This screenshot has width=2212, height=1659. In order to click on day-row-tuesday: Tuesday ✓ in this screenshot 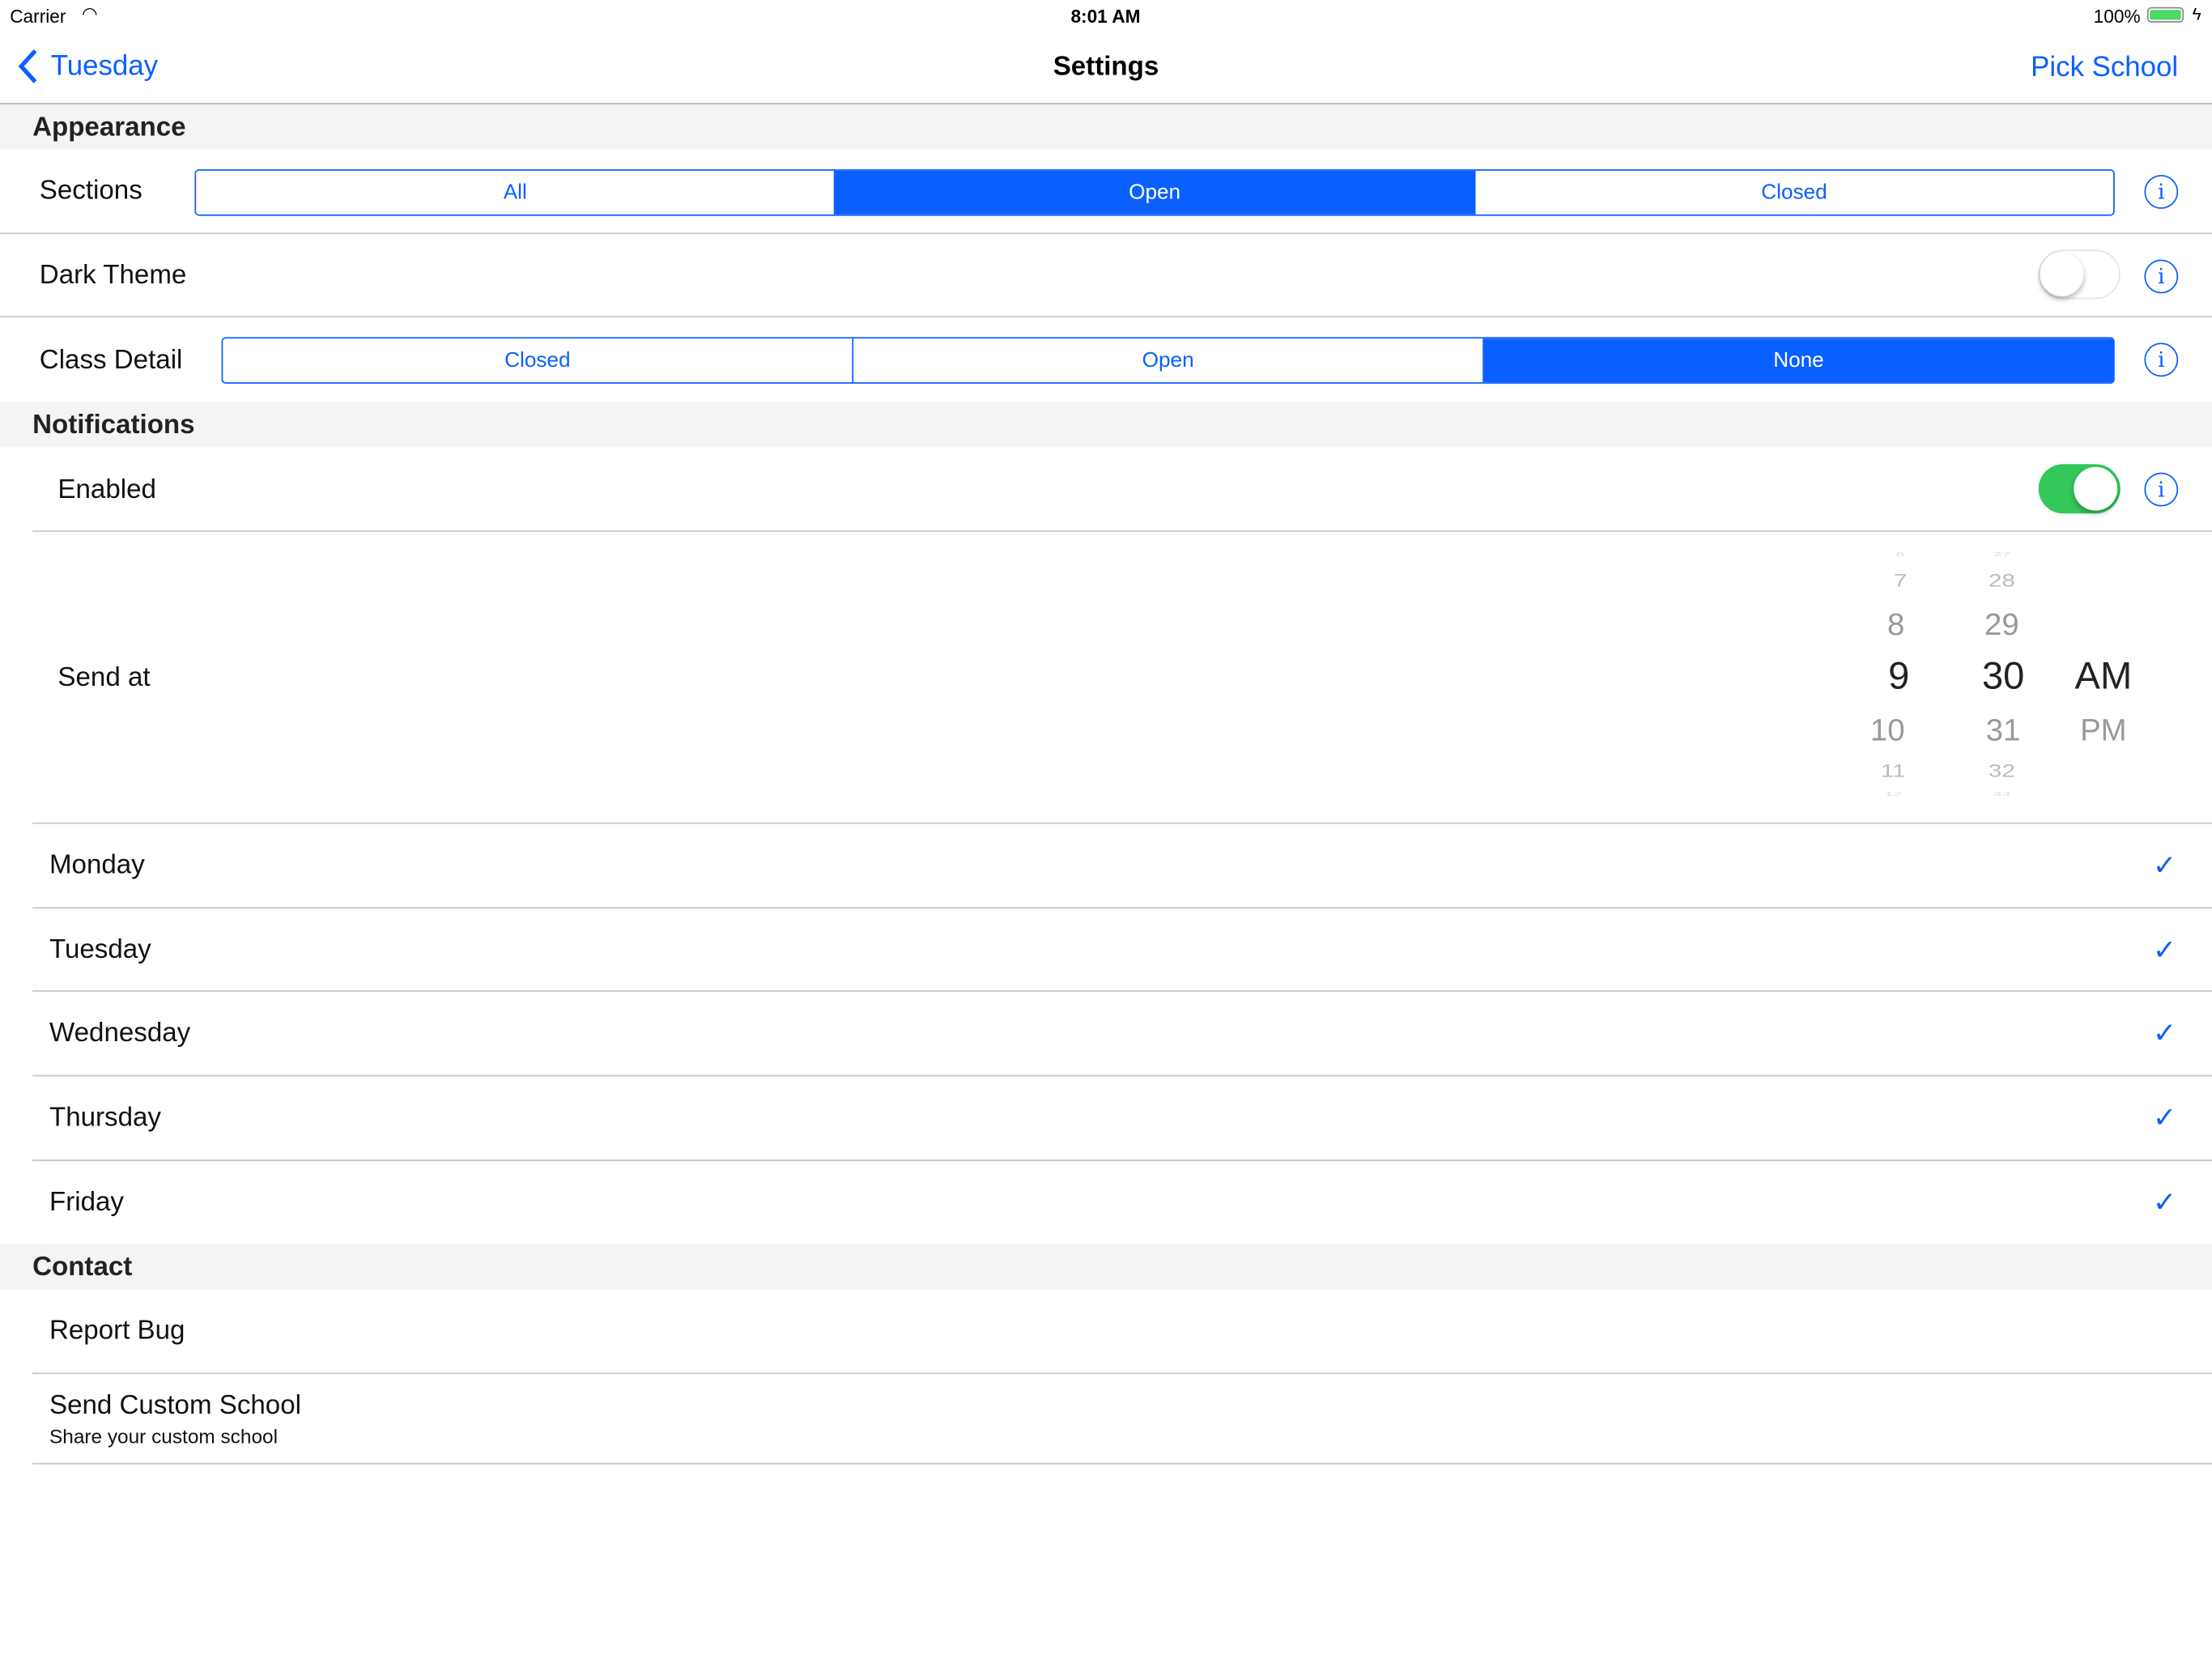, I will do `click(1106, 950)`.